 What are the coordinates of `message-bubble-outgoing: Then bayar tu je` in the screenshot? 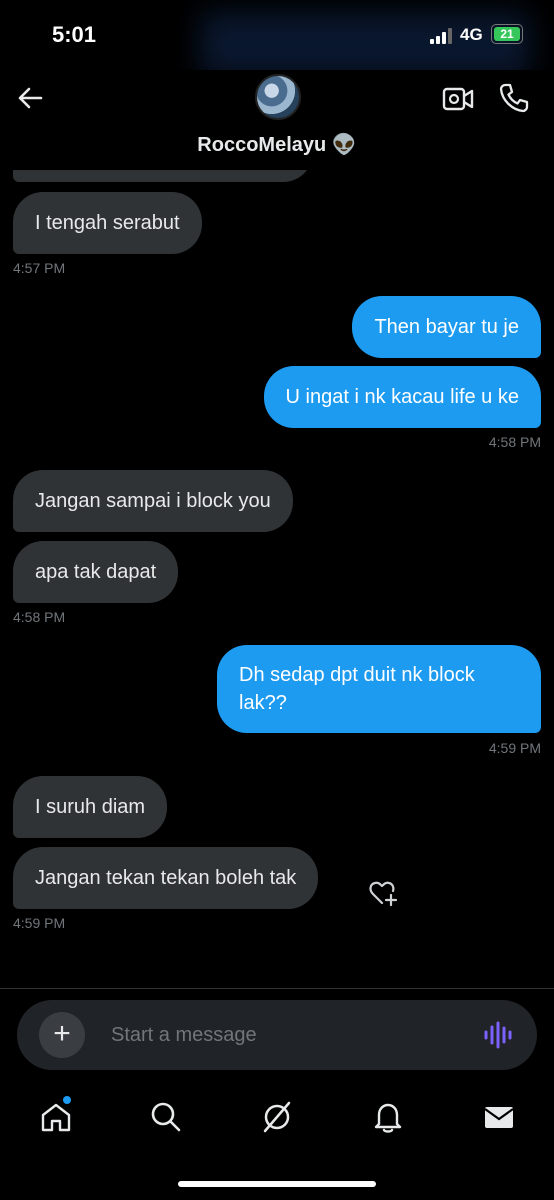 It's located at (446, 327).